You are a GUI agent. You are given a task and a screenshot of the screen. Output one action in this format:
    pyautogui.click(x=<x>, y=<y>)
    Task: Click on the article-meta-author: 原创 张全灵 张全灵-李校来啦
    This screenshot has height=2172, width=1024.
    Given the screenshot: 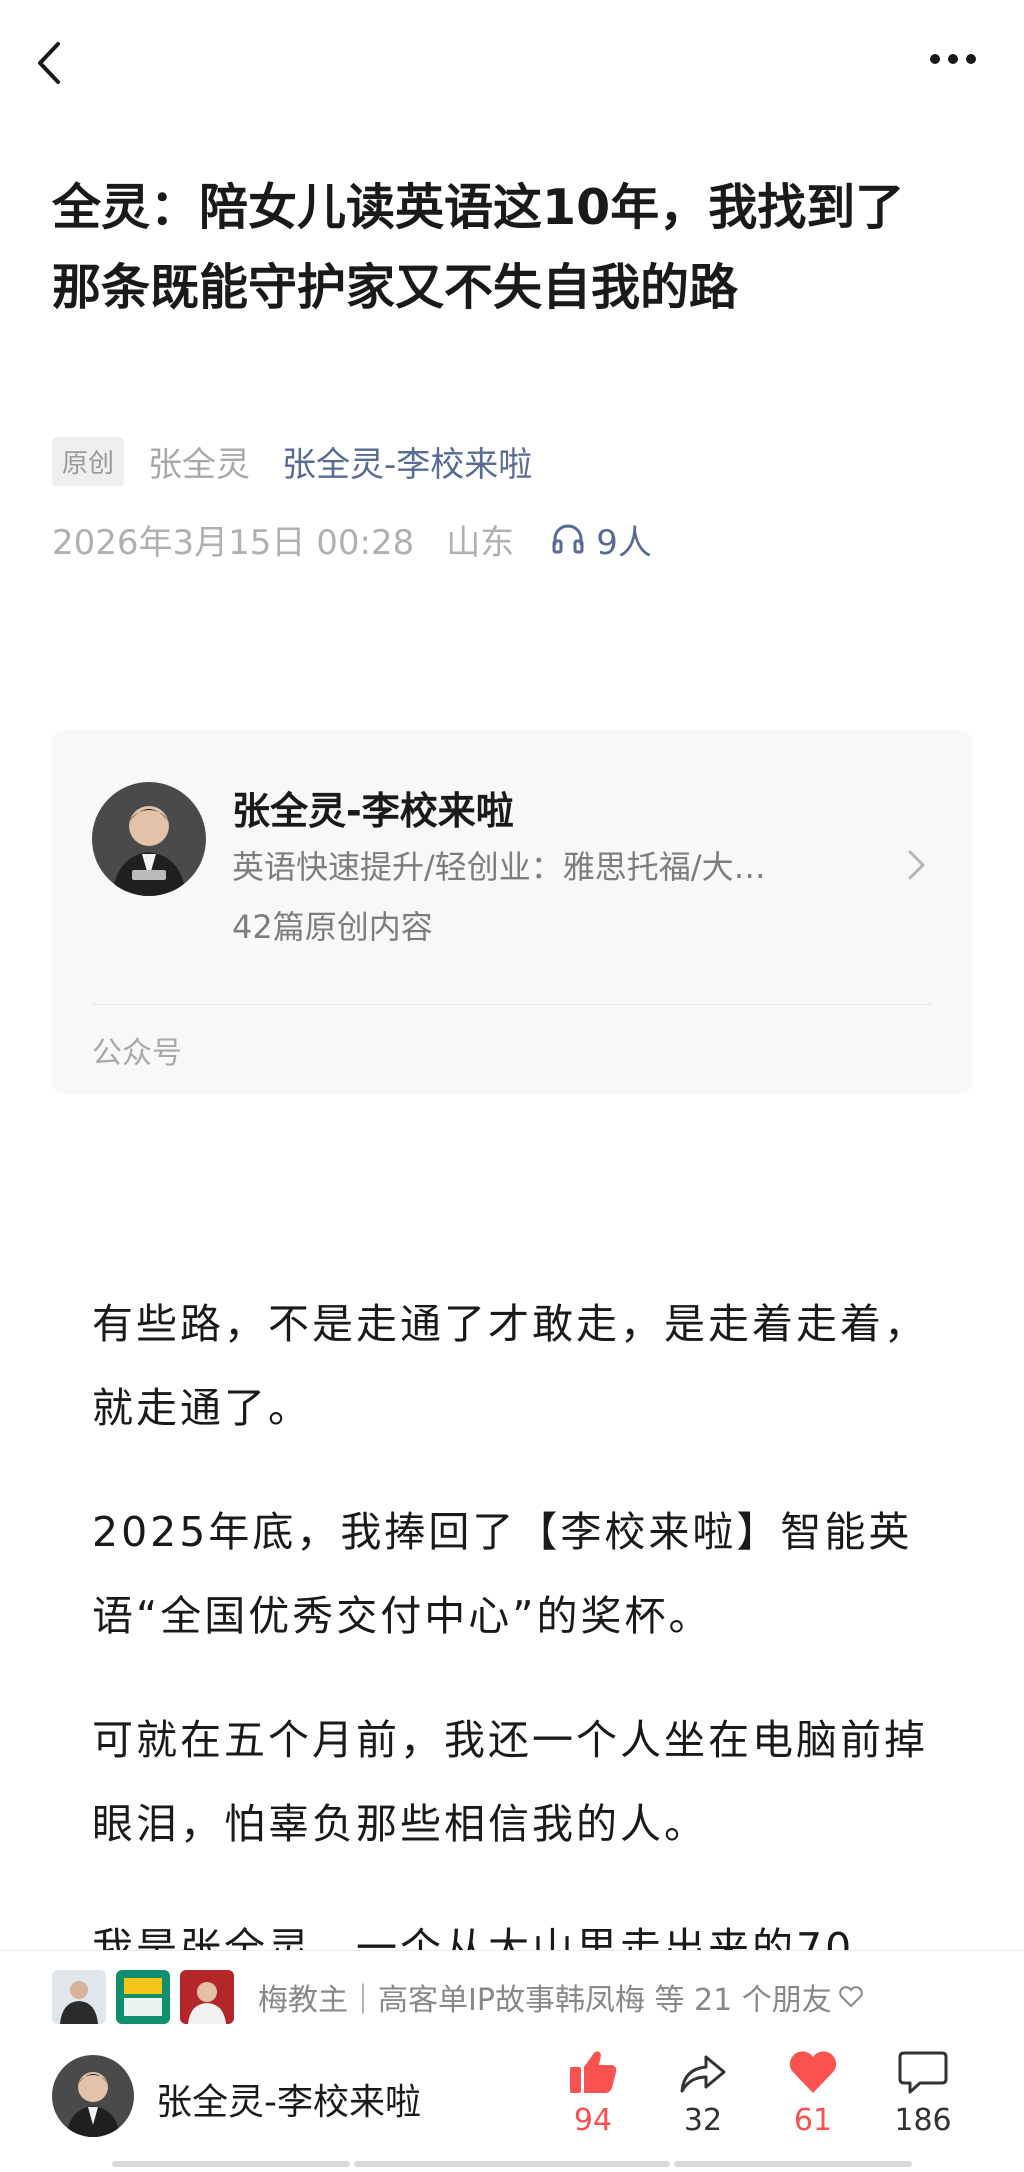 What is the action you would take?
    pyautogui.click(x=292, y=461)
    